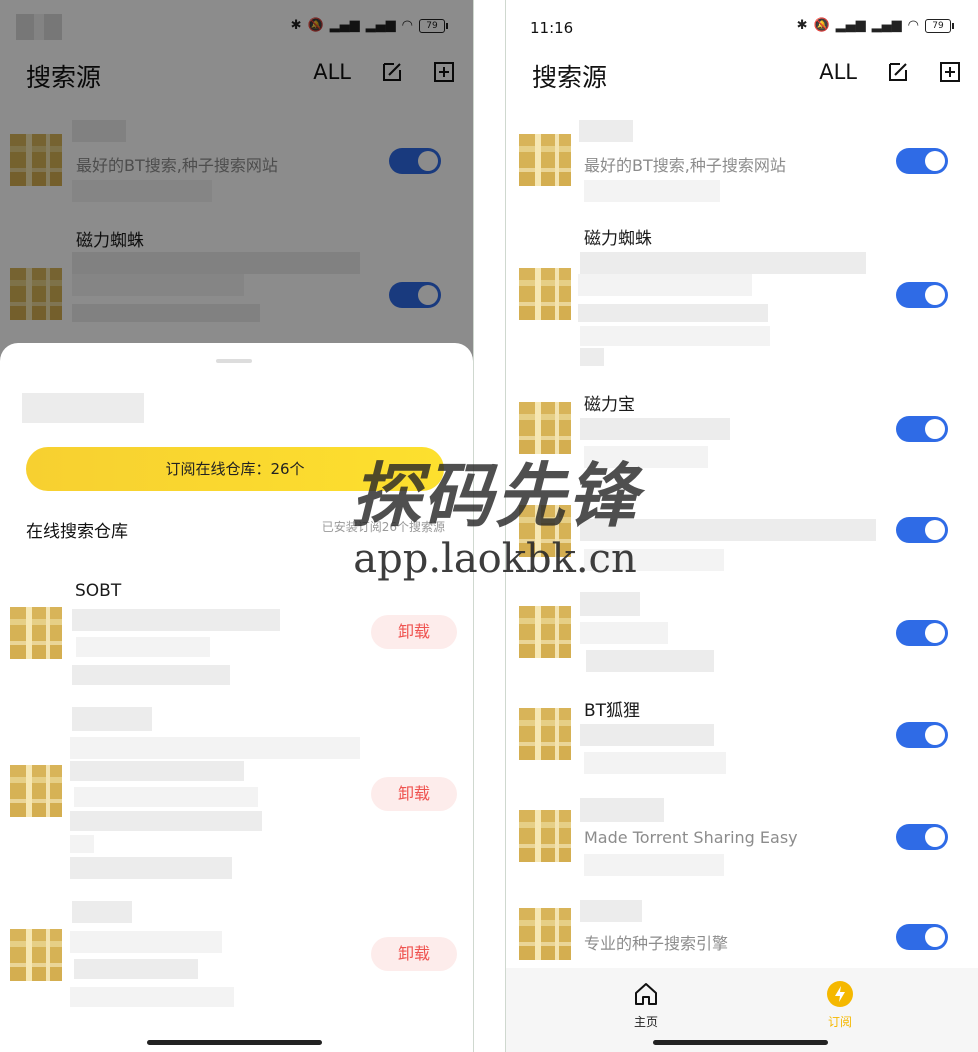 This screenshot has width=978, height=1052. What do you see at coordinates (685, 165) in the screenshot?
I see `source-desc: 最好的BT搜索,种子搜索网站` at bounding box center [685, 165].